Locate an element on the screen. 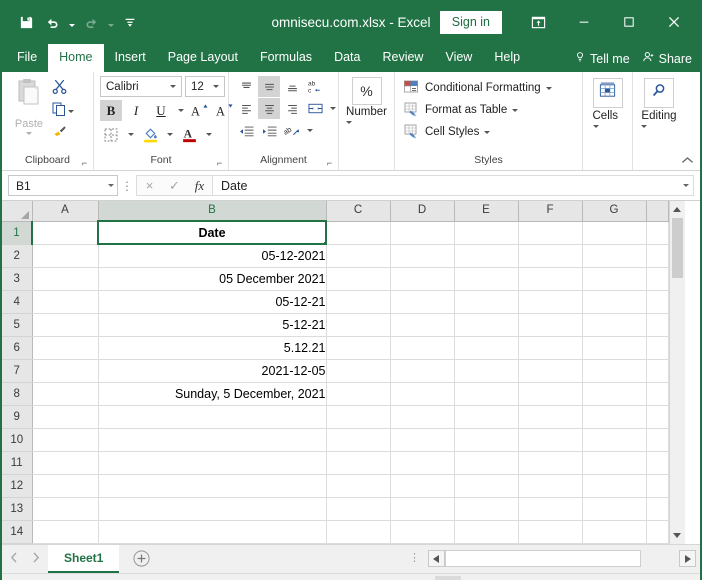 The image size is (702, 580). cell-c1 is located at coordinates (358, 233).